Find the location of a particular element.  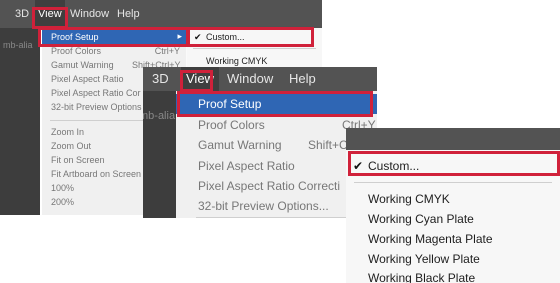

document-area is located at coordinates (20, 121).